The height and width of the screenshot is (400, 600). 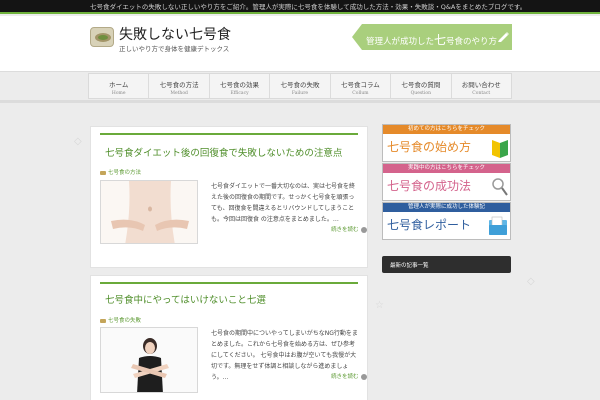 I want to click on logo-rice-bowl-image, so click(x=102, y=37).